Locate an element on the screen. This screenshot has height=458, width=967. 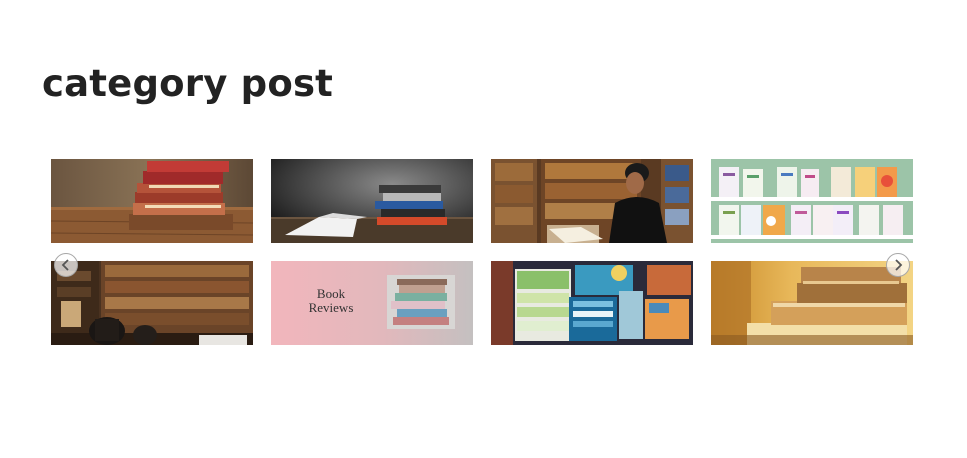
chevron-right-icon is located at coordinates (899, 265).